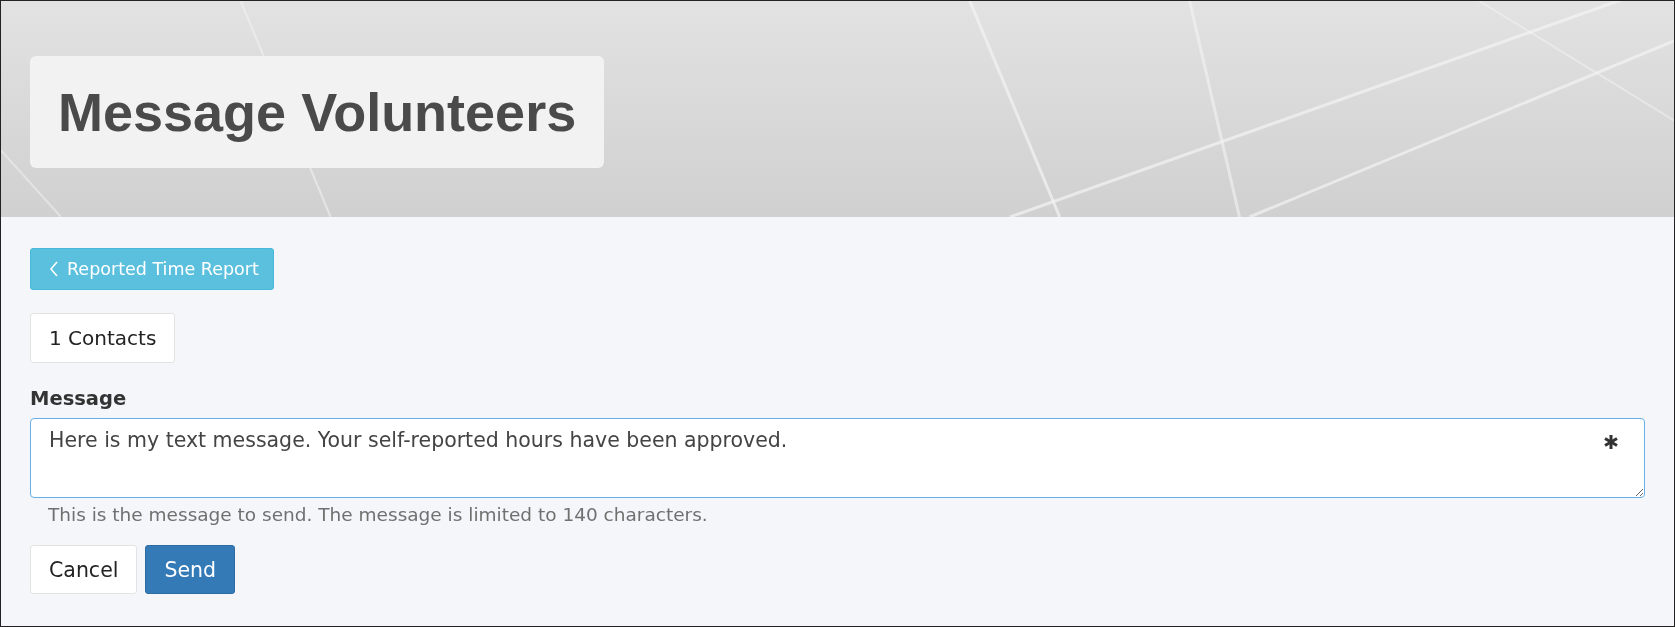 Image resolution: width=1675 pixels, height=627 pixels. Describe the element at coordinates (837, 458) in the screenshot. I see `message-field: Here is my text message. Your self-reported hours have been approved.` at that location.